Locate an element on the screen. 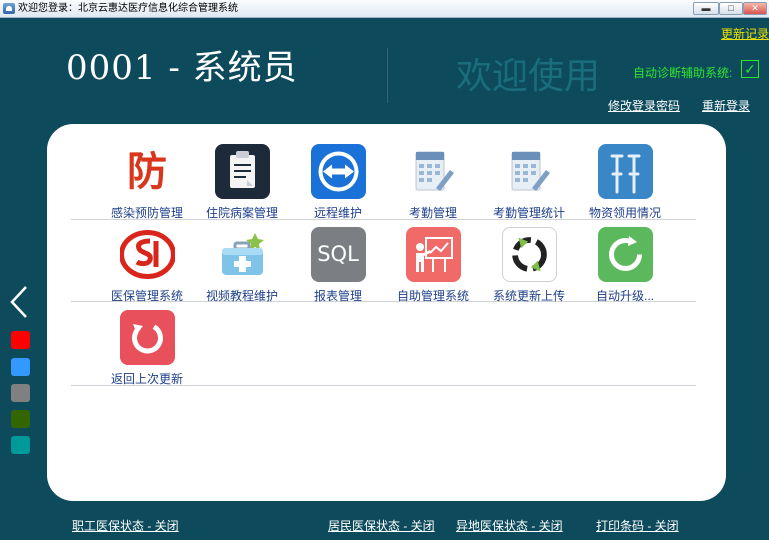 The height and width of the screenshot is (540, 769). sync-arrows-icon is located at coordinates (529, 254).